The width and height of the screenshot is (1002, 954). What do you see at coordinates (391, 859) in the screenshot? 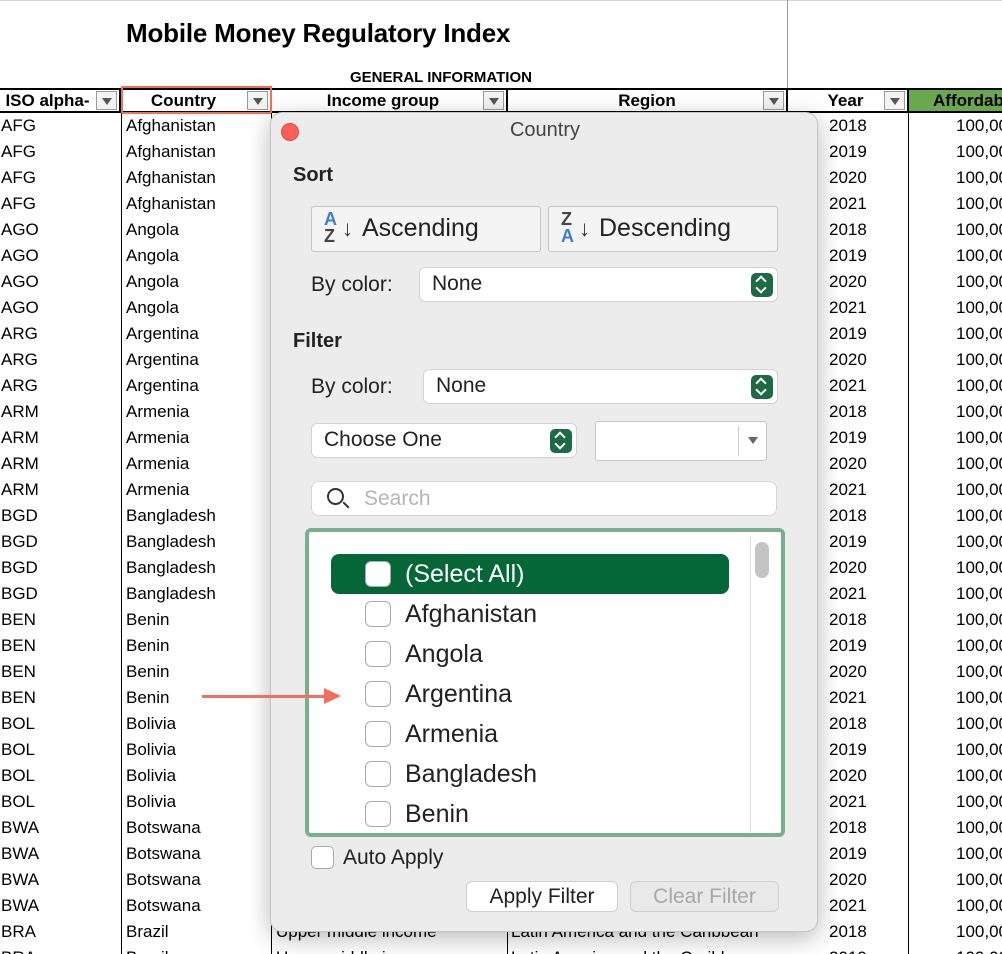
I see `auto-apply-option: Auto Apply` at bounding box center [391, 859].